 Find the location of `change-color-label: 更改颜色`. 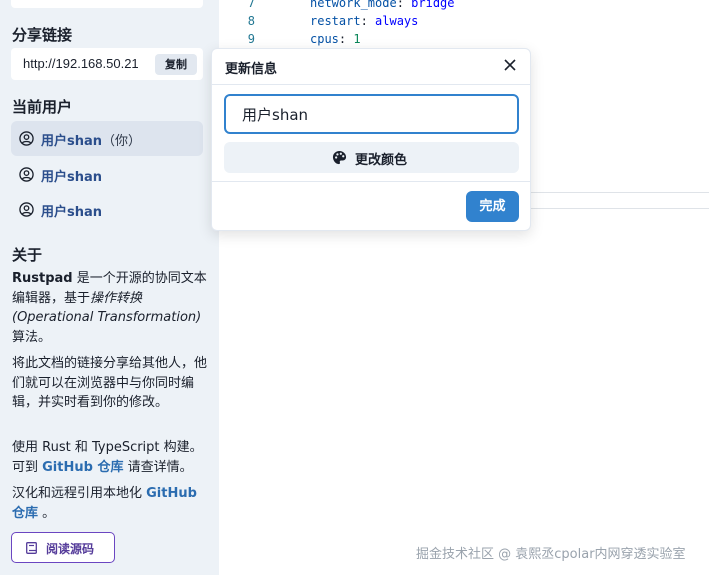

change-color-label: 更改颜色 is located at coordinates (381, 160).